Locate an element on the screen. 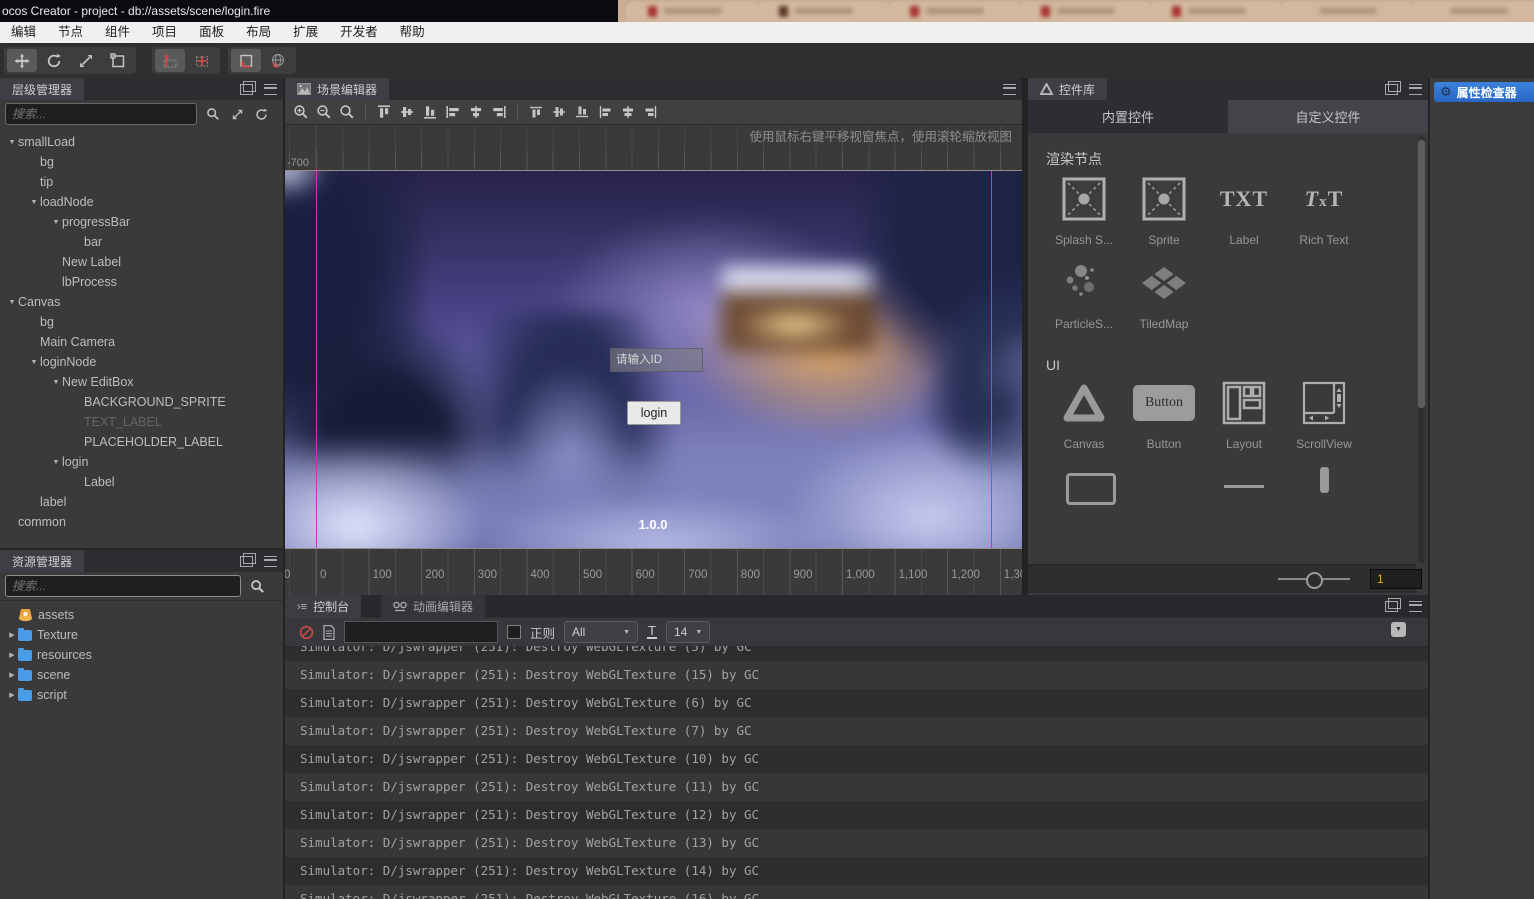  library-scrollbar-thumb is located at coordinates (1421, 274).